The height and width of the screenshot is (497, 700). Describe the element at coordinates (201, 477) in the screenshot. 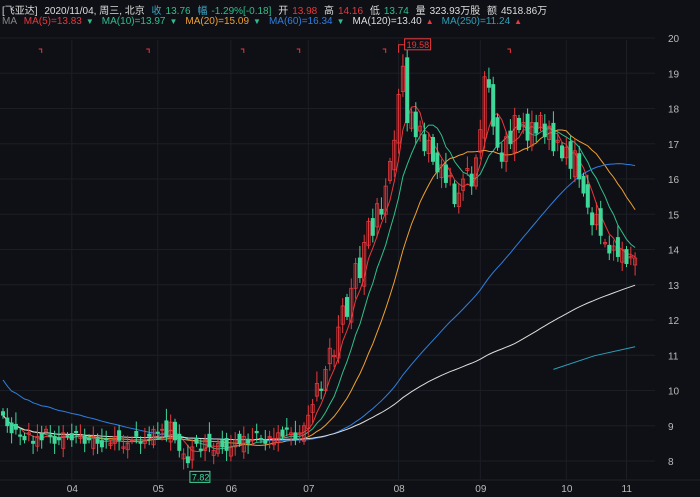

I see `low-price-label: 7.82` at that location.